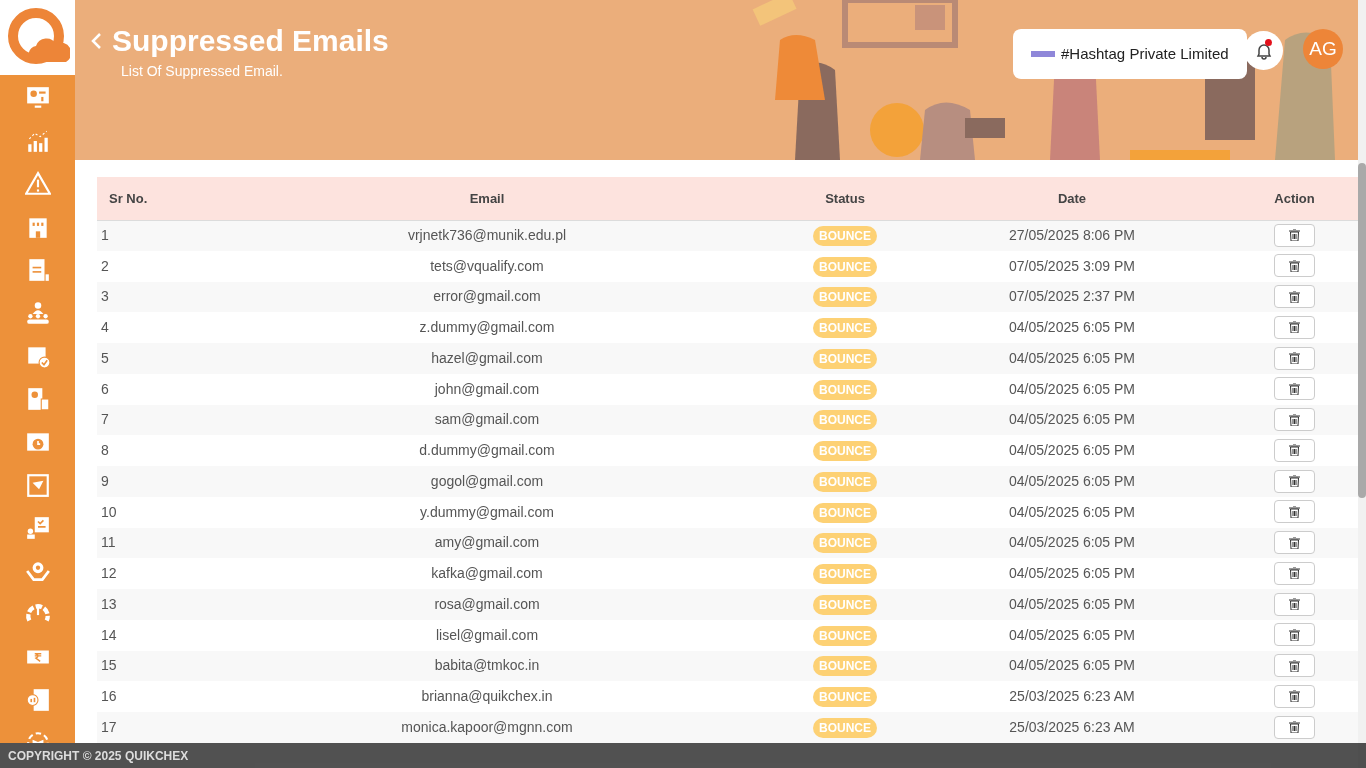  What do you see at coordinates (37, 485) in the screenshot?
I see `notebook-icon` at bounding box center [37, 485].